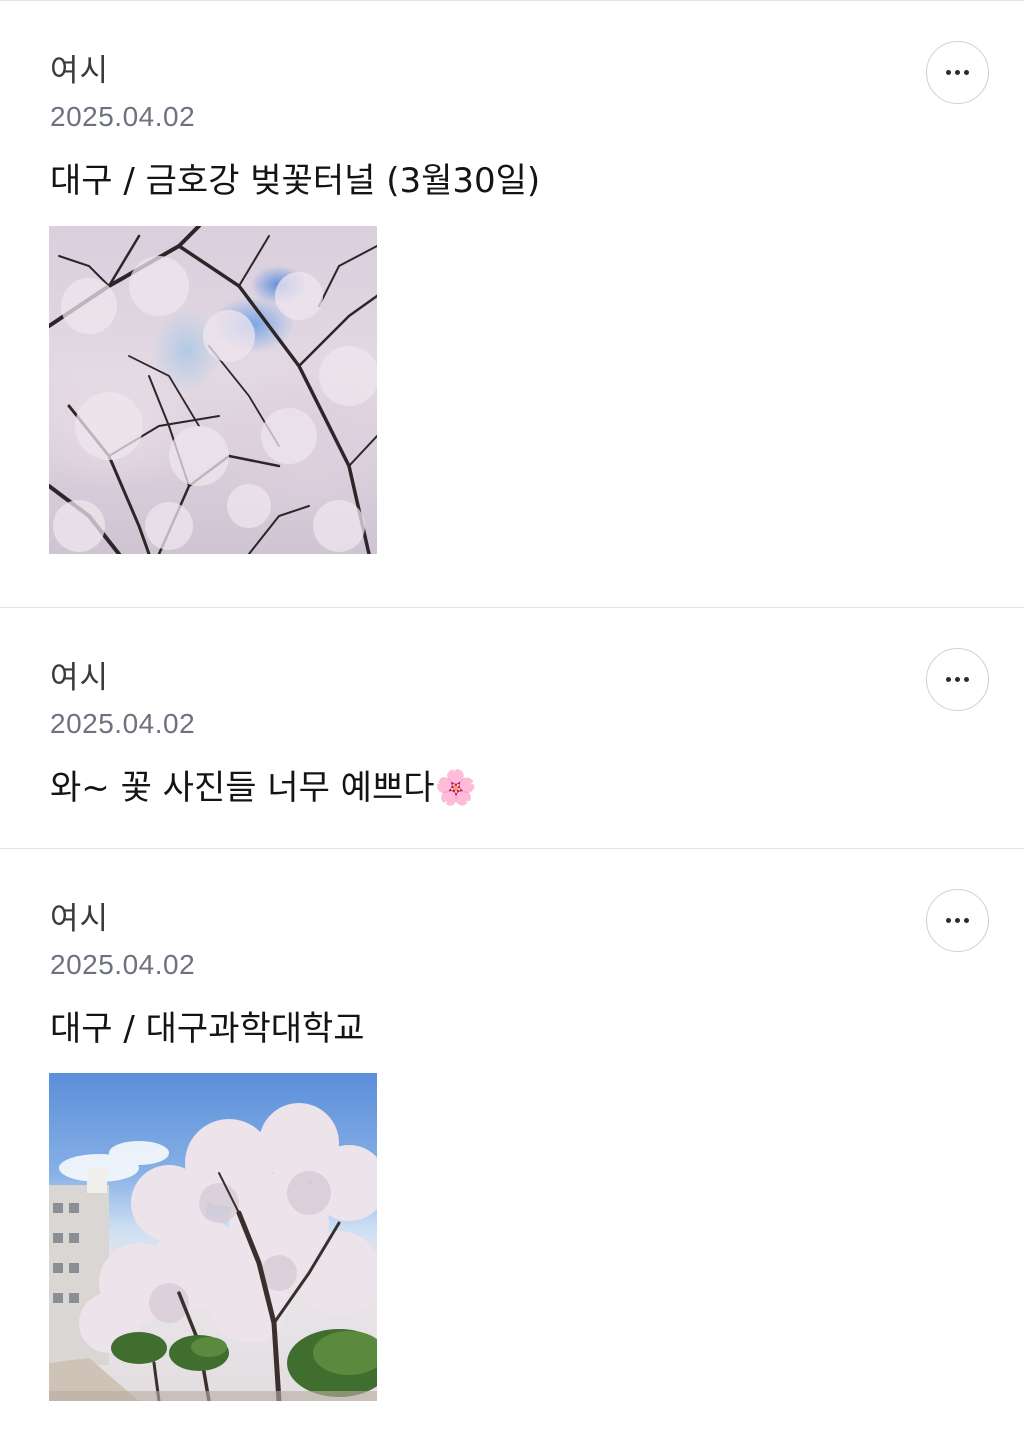 This screenshot has width=1024, height=1435. What do you see at coordinates (213, 1252) in the screenshot?
I see `campus-cherry-trees-image` at bounding box center [213, 1252].